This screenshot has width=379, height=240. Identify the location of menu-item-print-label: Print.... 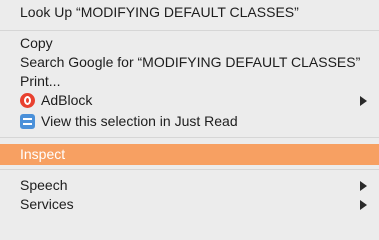
(40, 81).